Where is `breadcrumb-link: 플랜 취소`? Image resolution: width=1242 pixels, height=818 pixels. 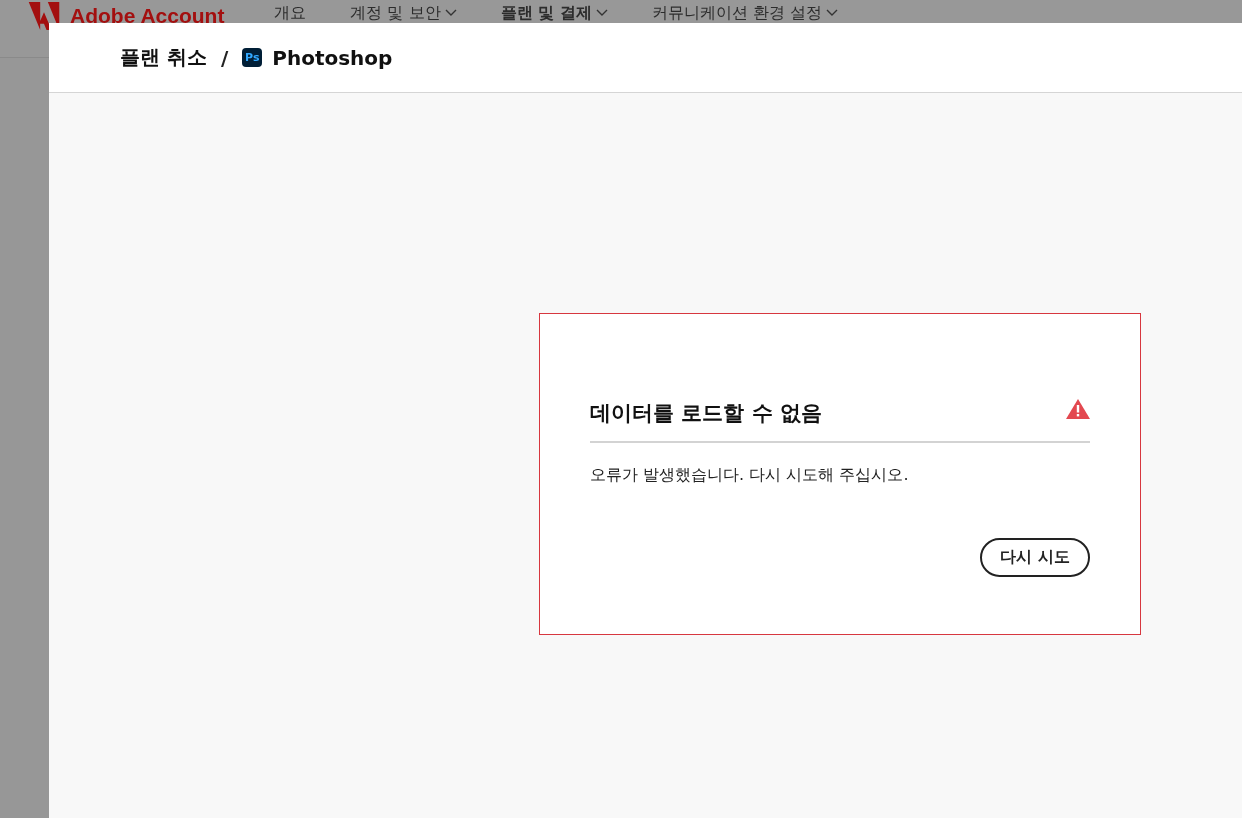
breadcrumb-link: 플랜 취소 is located at coordinates (163, 57).